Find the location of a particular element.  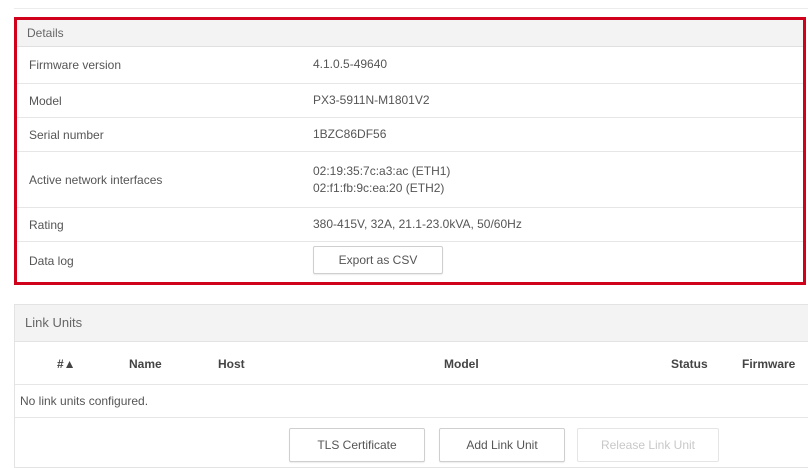

row-label: Model is located at coordinates (45, 100).